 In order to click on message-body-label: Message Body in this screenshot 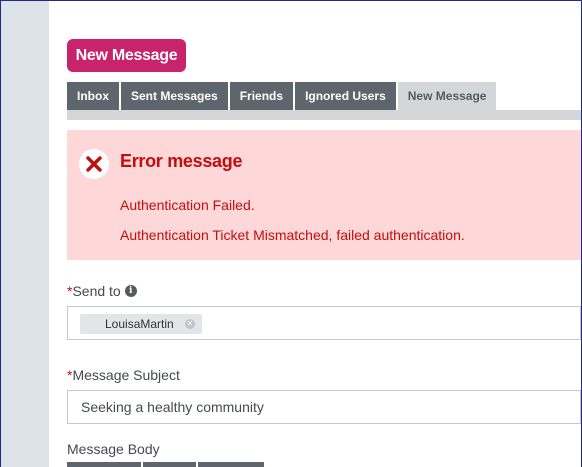, I will do `click(113, 449)`.